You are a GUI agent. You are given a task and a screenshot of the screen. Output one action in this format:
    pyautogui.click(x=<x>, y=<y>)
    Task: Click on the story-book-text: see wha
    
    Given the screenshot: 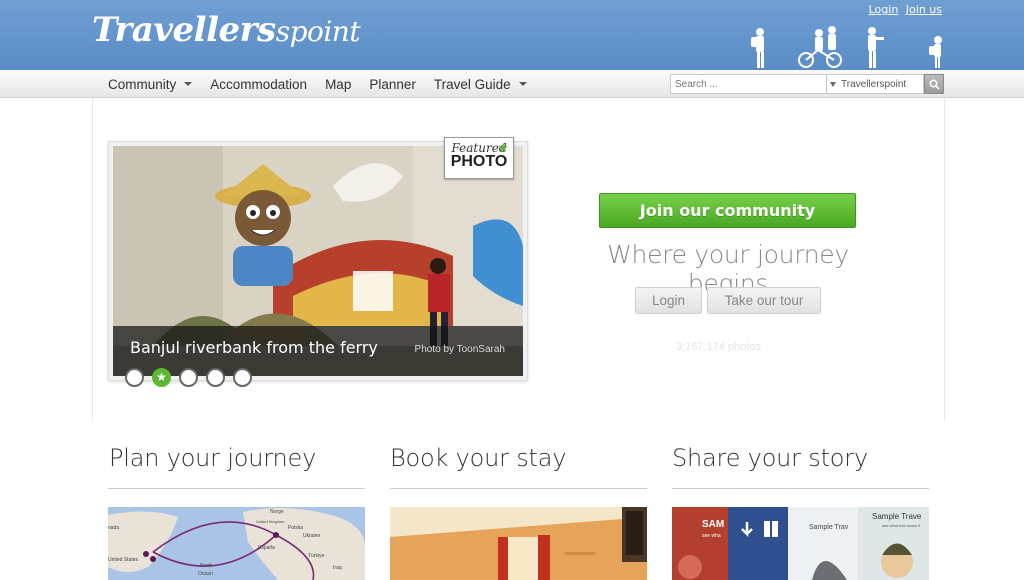 What is the action you would take?
    pyautogui.click(x=711, y=536)
    